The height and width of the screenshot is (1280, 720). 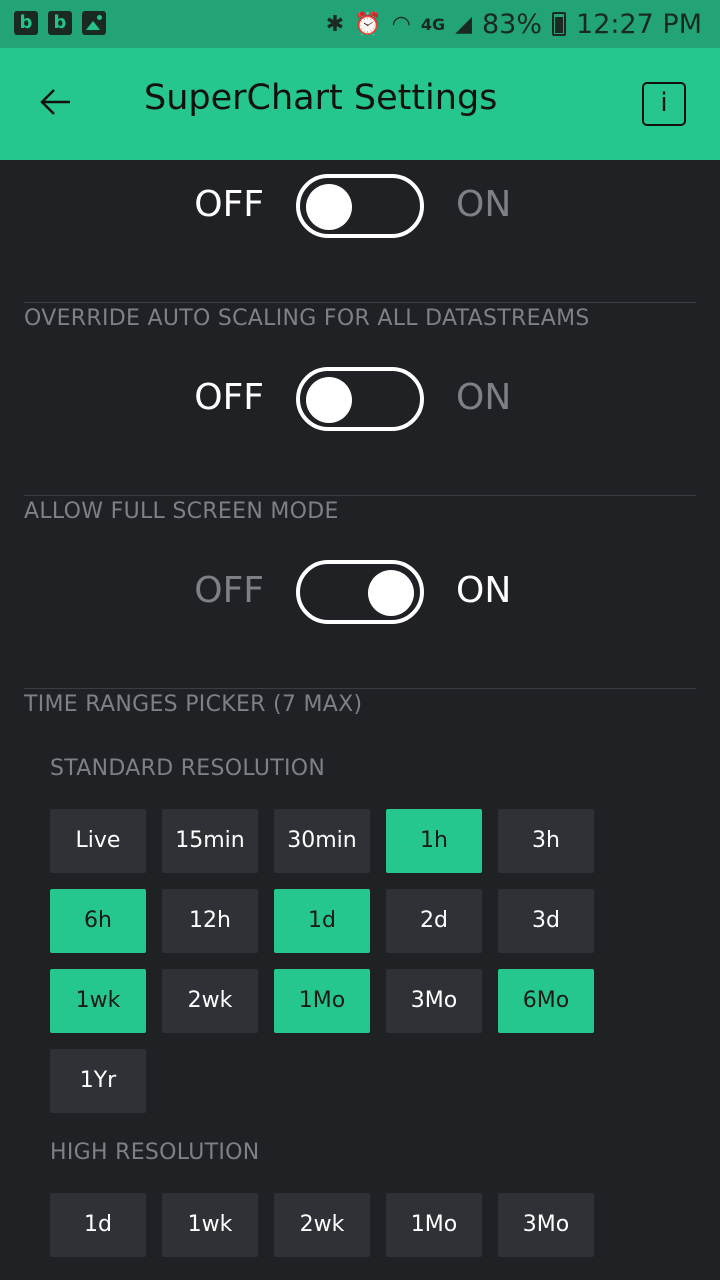 What do you see at coordinates (368, 24) in the screenshot?
I see `alarm-icon: ⏰` at bounding box center [368, 24].